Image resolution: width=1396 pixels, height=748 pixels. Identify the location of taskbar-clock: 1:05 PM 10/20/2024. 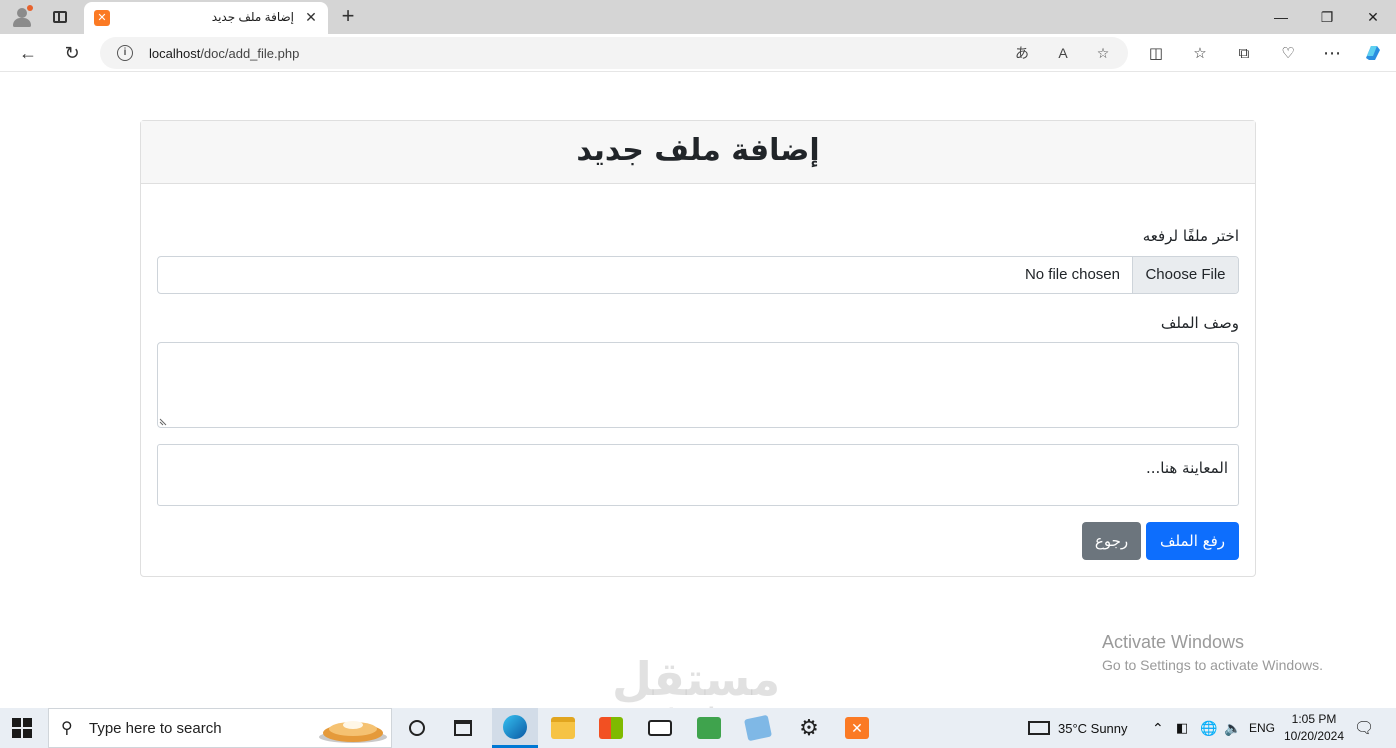
(1314, 728).